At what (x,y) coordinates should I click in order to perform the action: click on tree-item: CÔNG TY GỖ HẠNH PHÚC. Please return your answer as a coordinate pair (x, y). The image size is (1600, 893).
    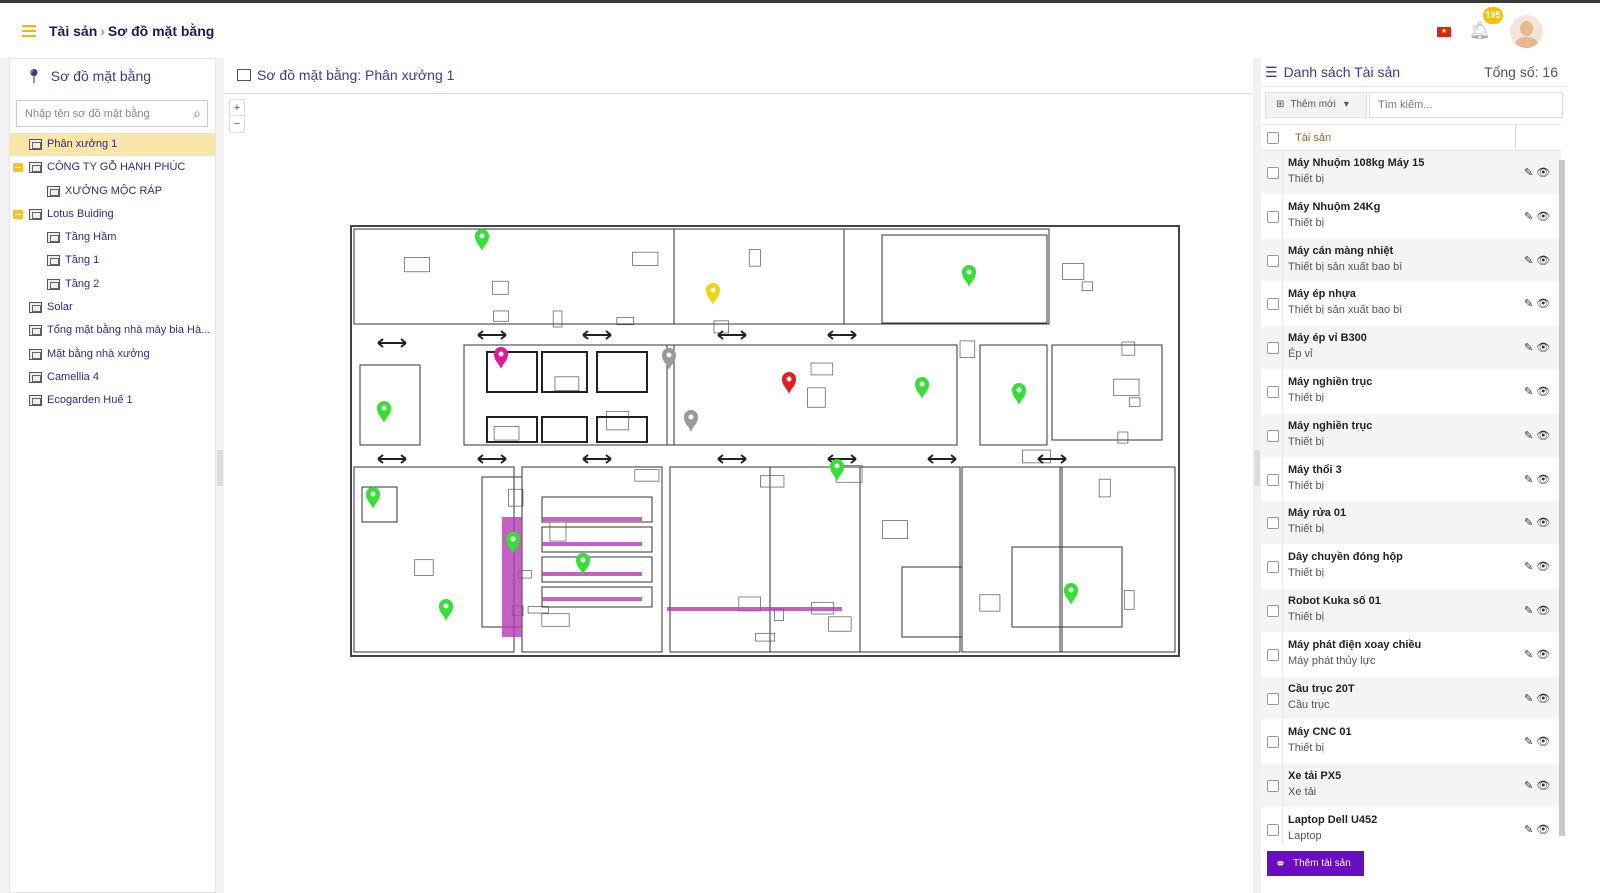
    Looking at the image, I should click on (112, 167).